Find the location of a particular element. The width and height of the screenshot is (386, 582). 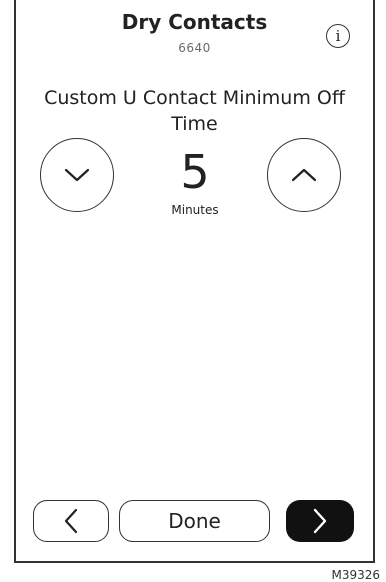

info-icon: i is located at coordinates (338, 35).